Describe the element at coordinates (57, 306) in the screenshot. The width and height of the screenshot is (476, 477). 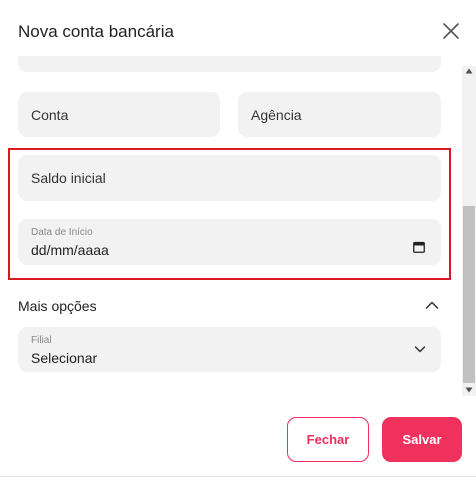
I see `more-options-title: Mais opções` at that location.